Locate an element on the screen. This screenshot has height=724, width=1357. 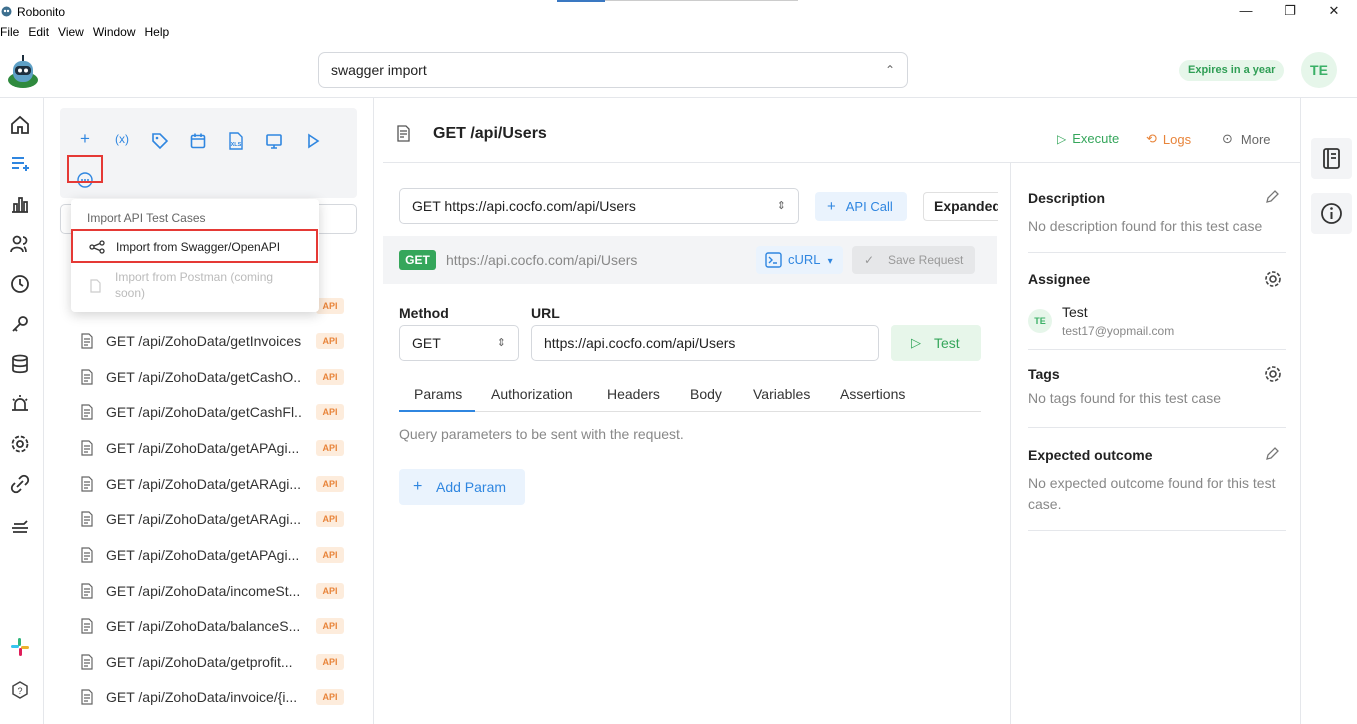
xls-icon: XLS is located at coordinates (236, 141).